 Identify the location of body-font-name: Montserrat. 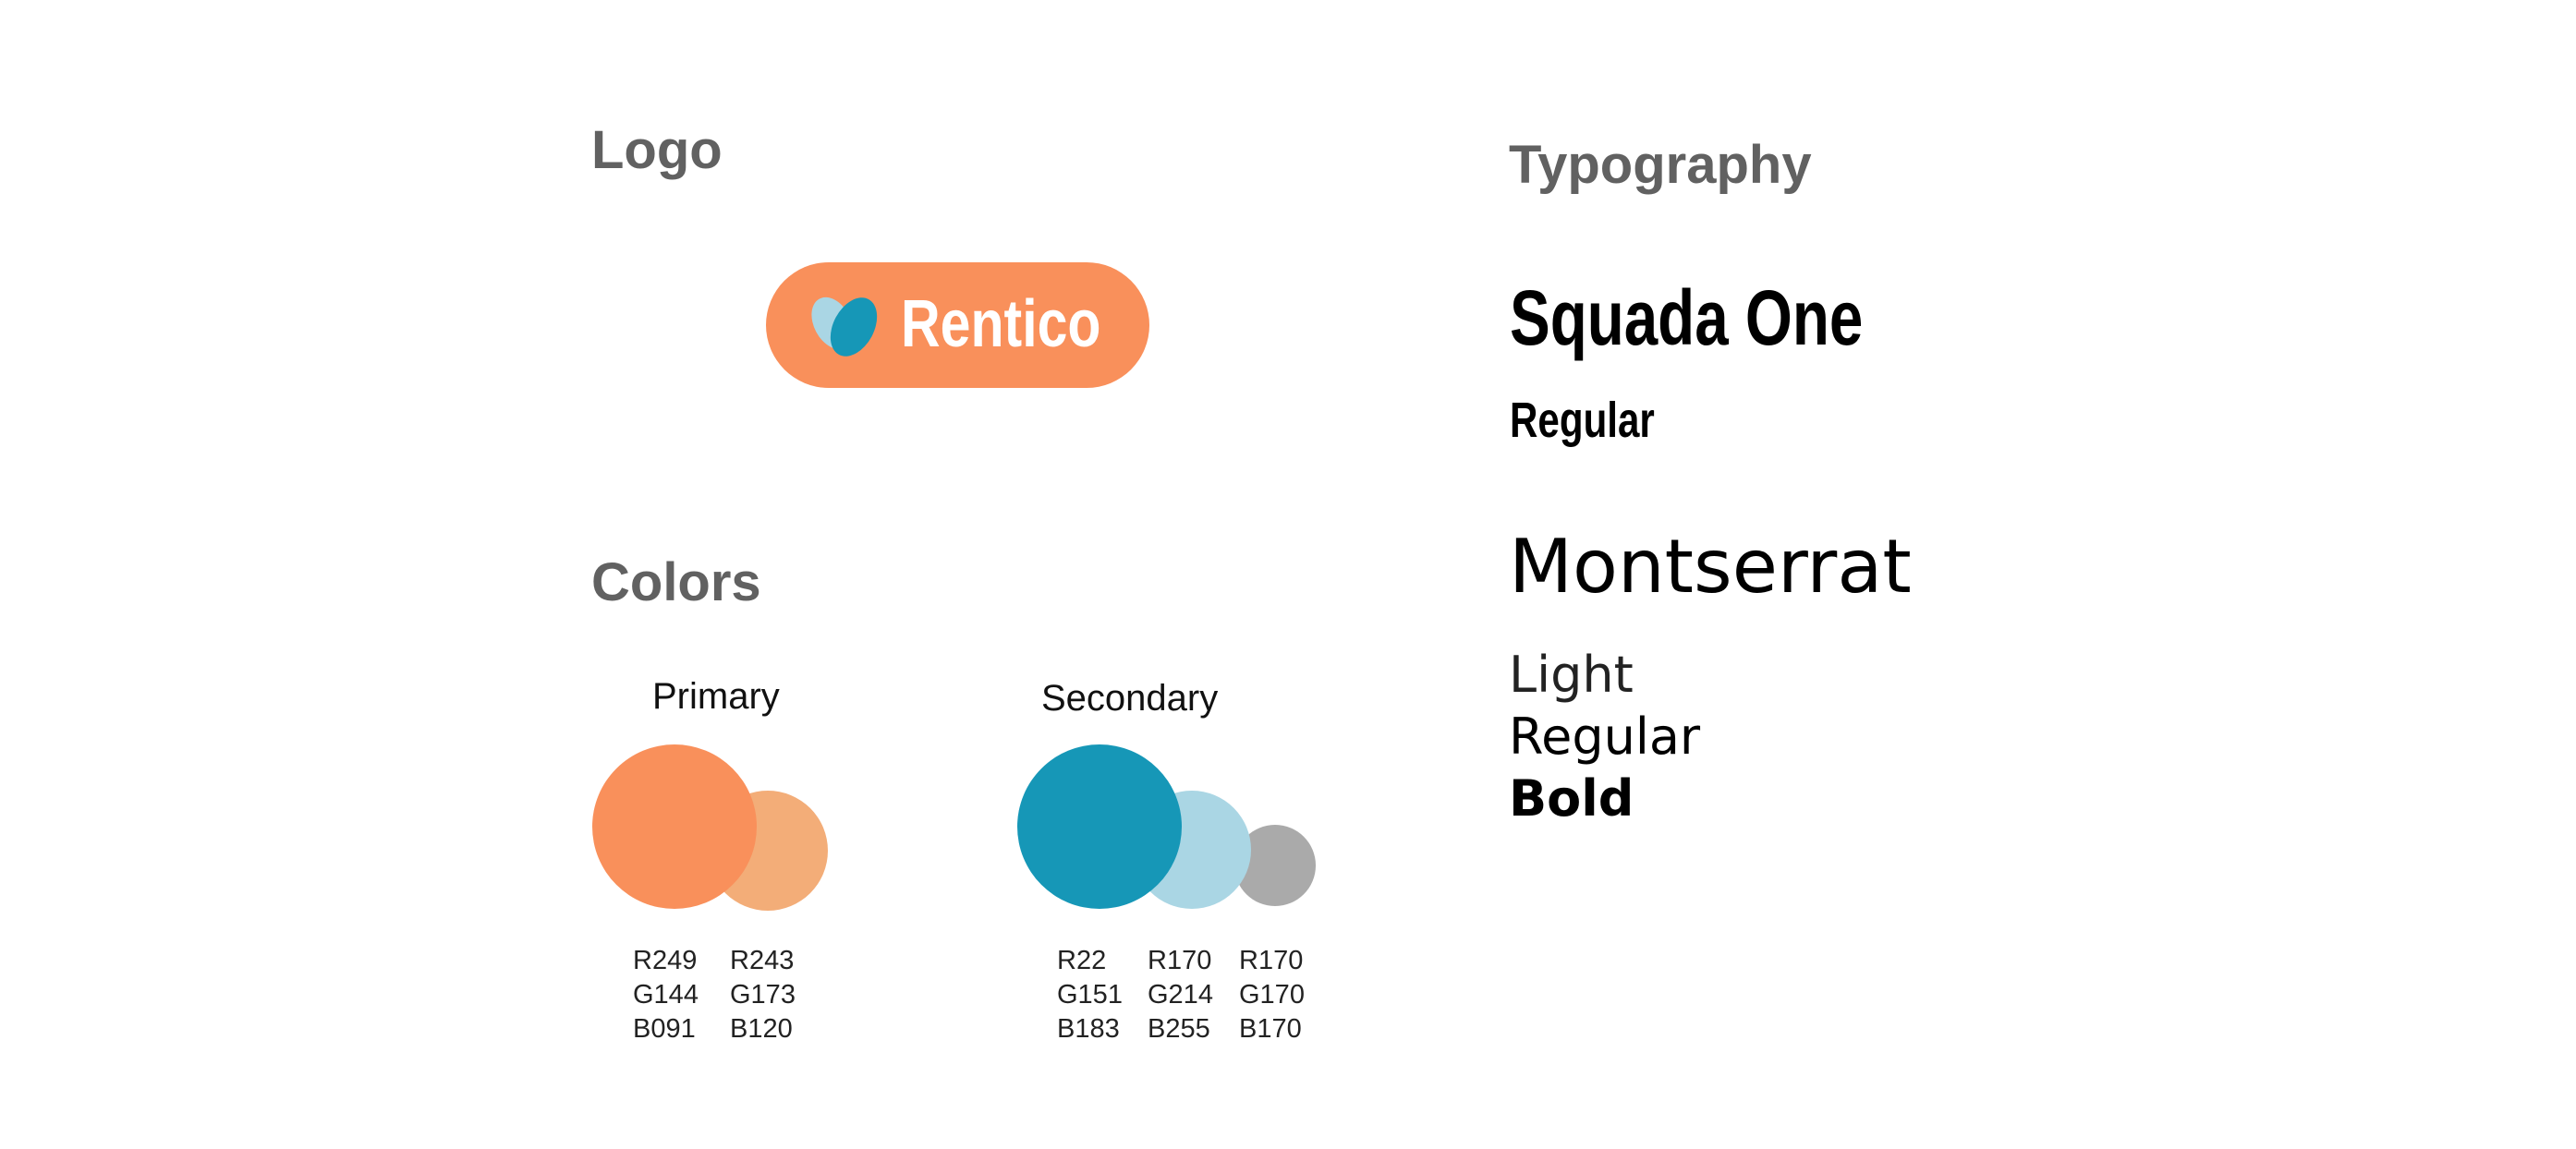
(1710, 567).